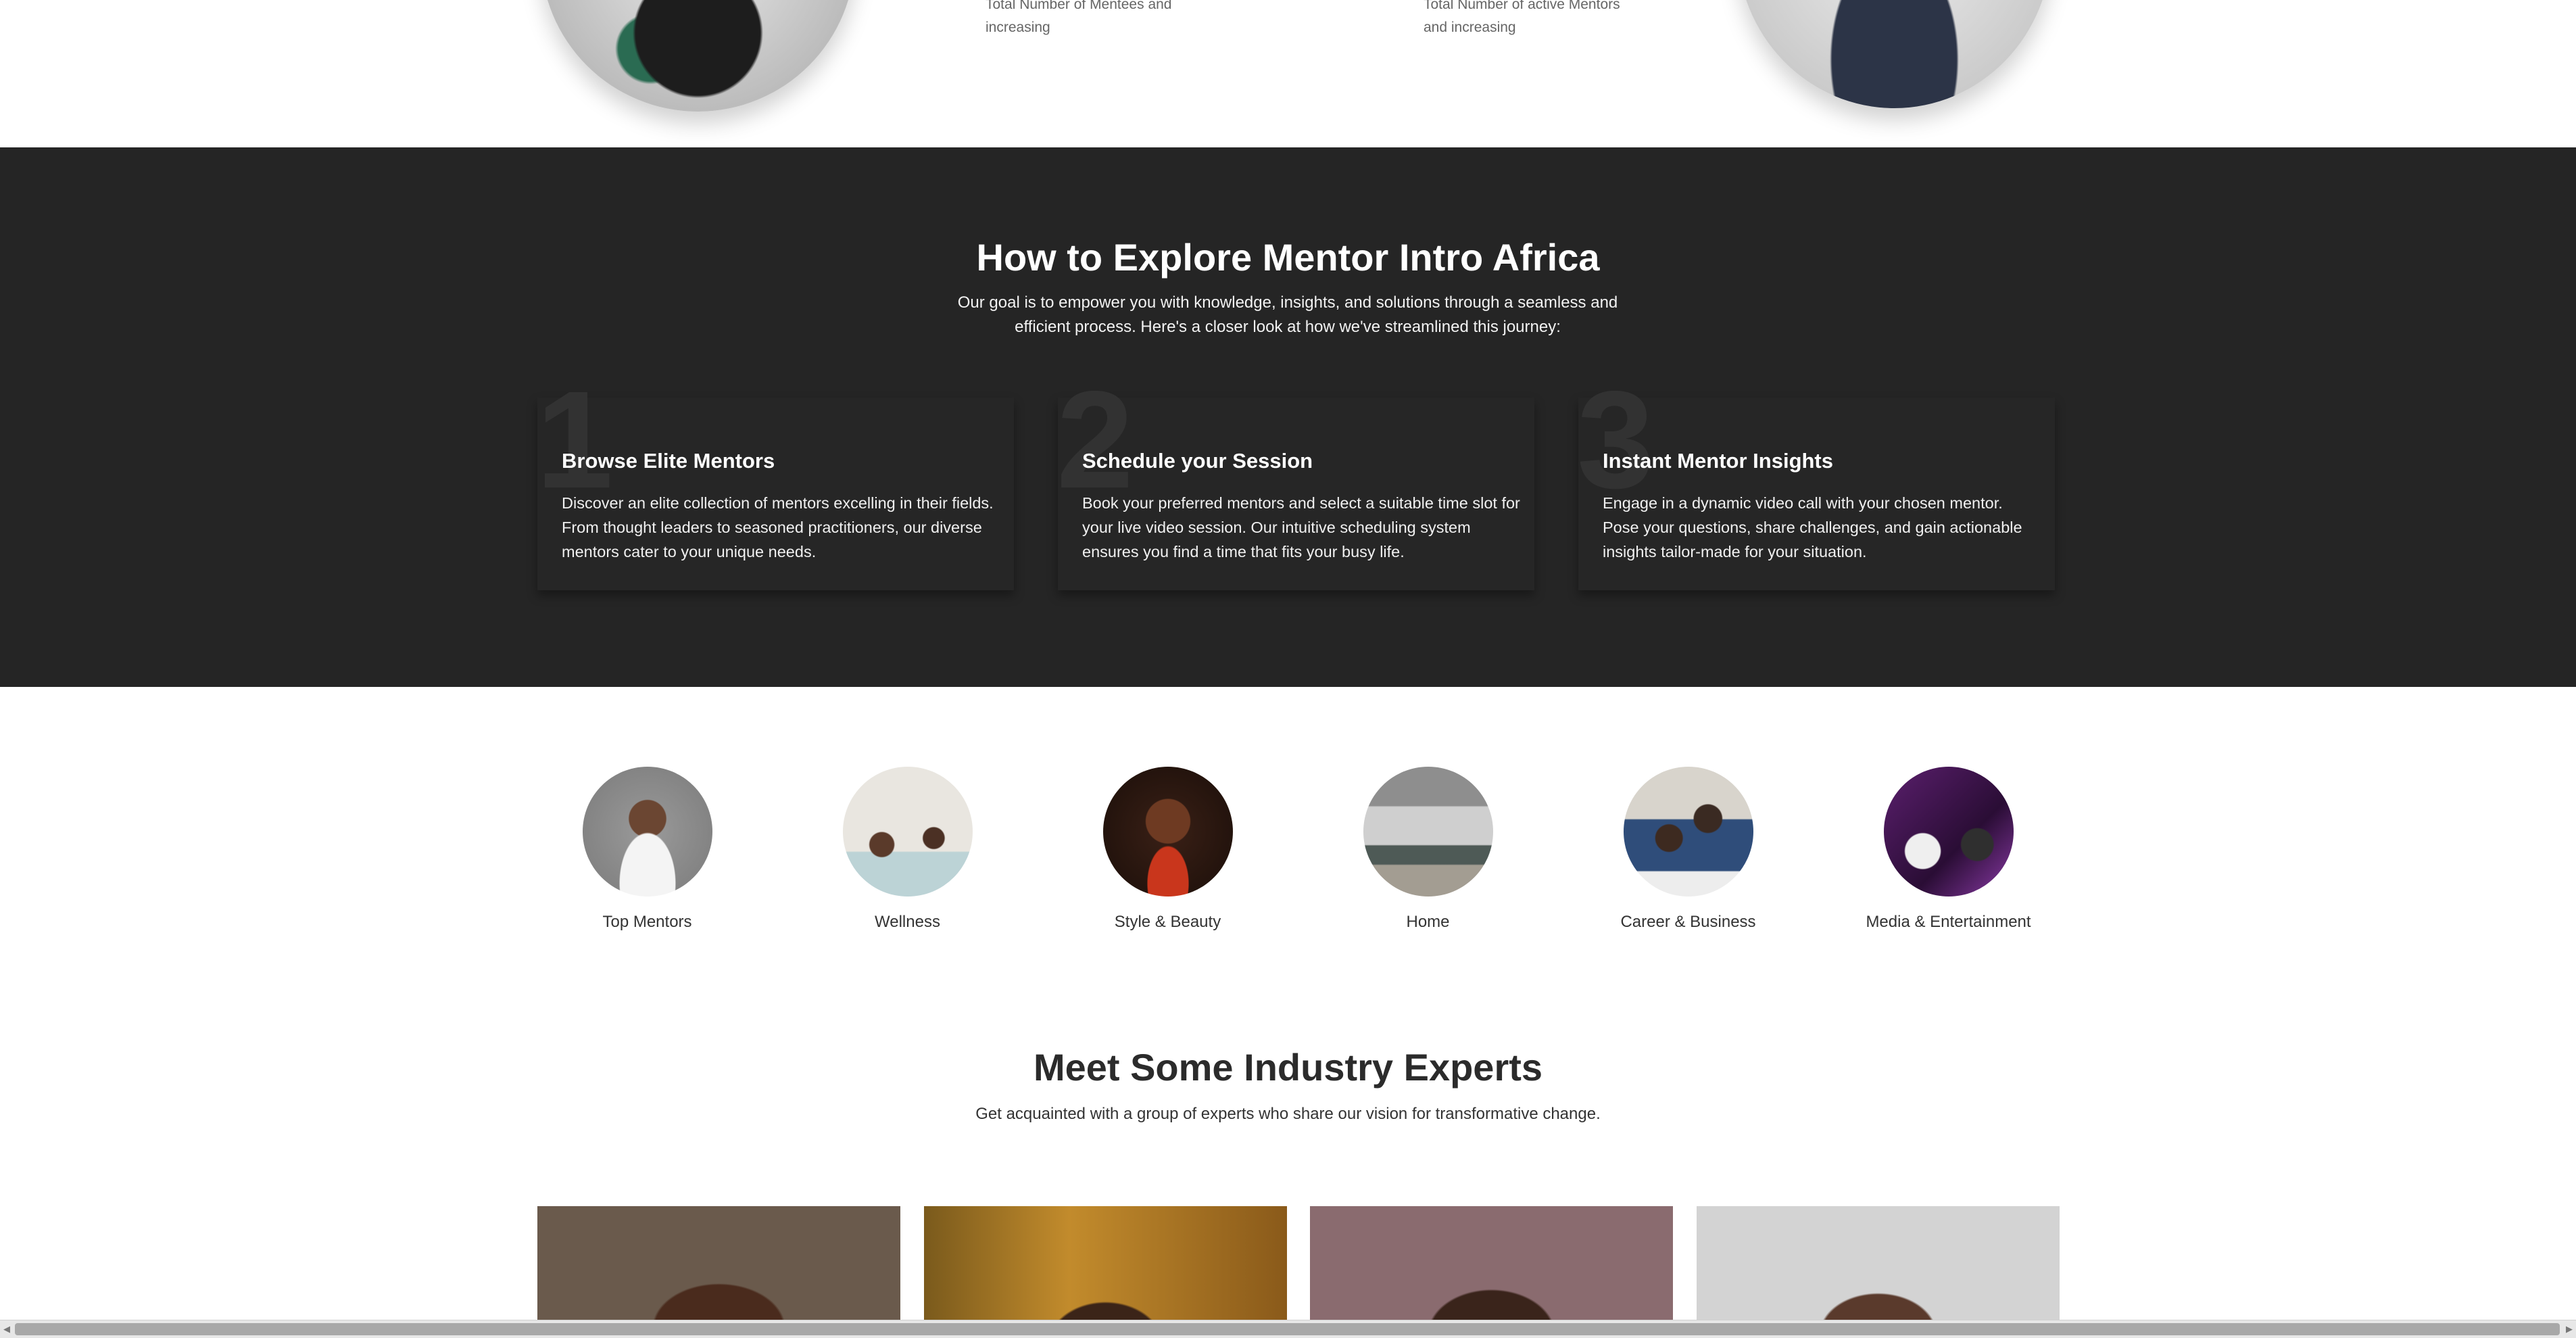  What do you see at coordinates (1197, 461) in the screenshot?
I see `step-title: Schedule your Session` at bounding box center [1197, 461].